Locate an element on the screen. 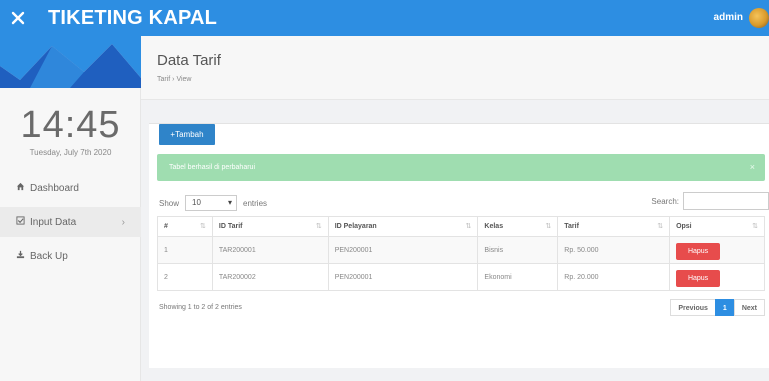 The image size is (769, 381). checkbox-icon is located at coordinates (23, 222).